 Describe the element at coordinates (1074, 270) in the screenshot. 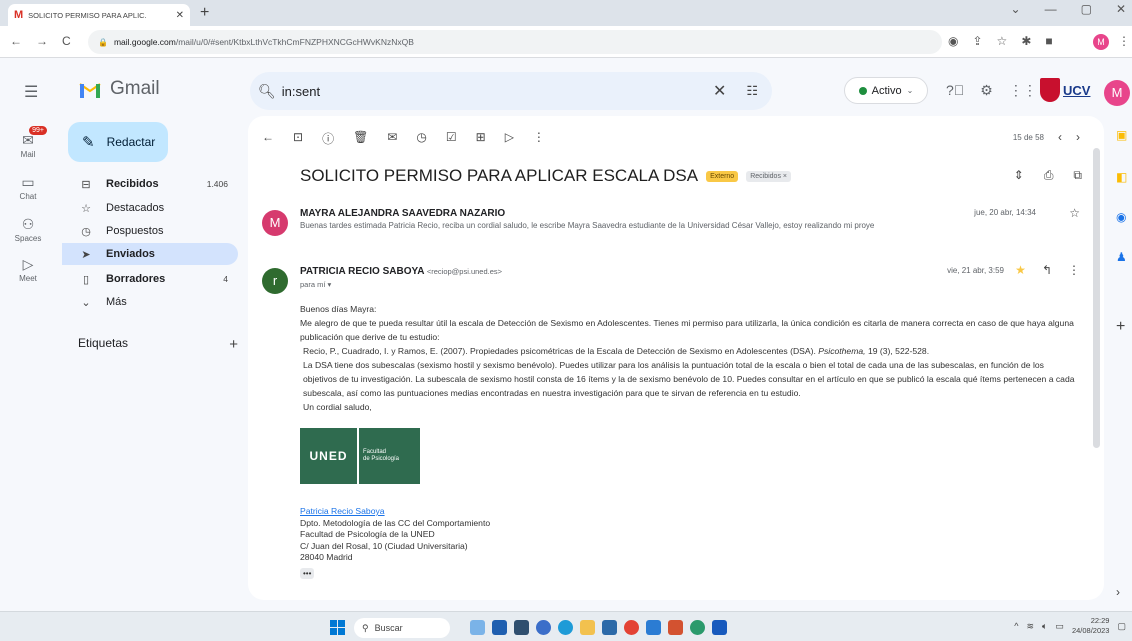

I see `more-icon: ⋮` at that location.